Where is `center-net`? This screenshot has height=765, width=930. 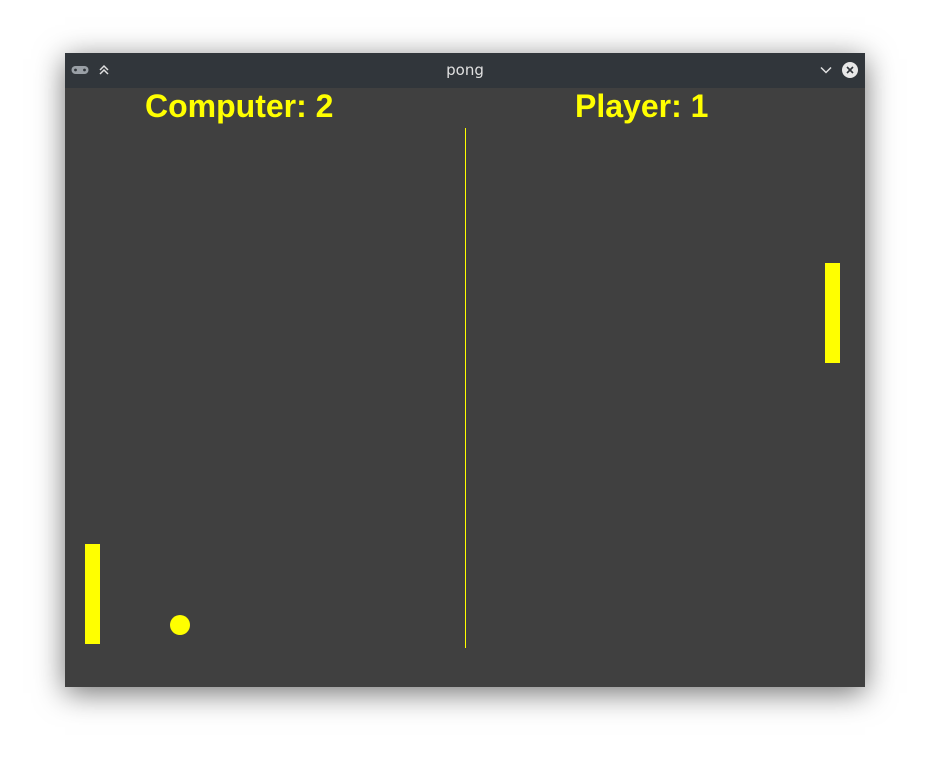
center-net is located at coordinates (465, 388).